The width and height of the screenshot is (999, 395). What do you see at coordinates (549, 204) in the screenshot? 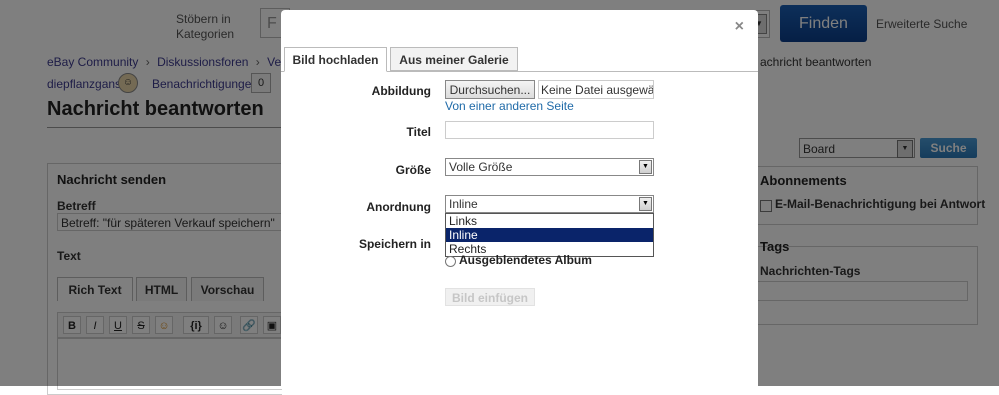
I see `align-select: Inline ▼` at bounding box center [549, 204].